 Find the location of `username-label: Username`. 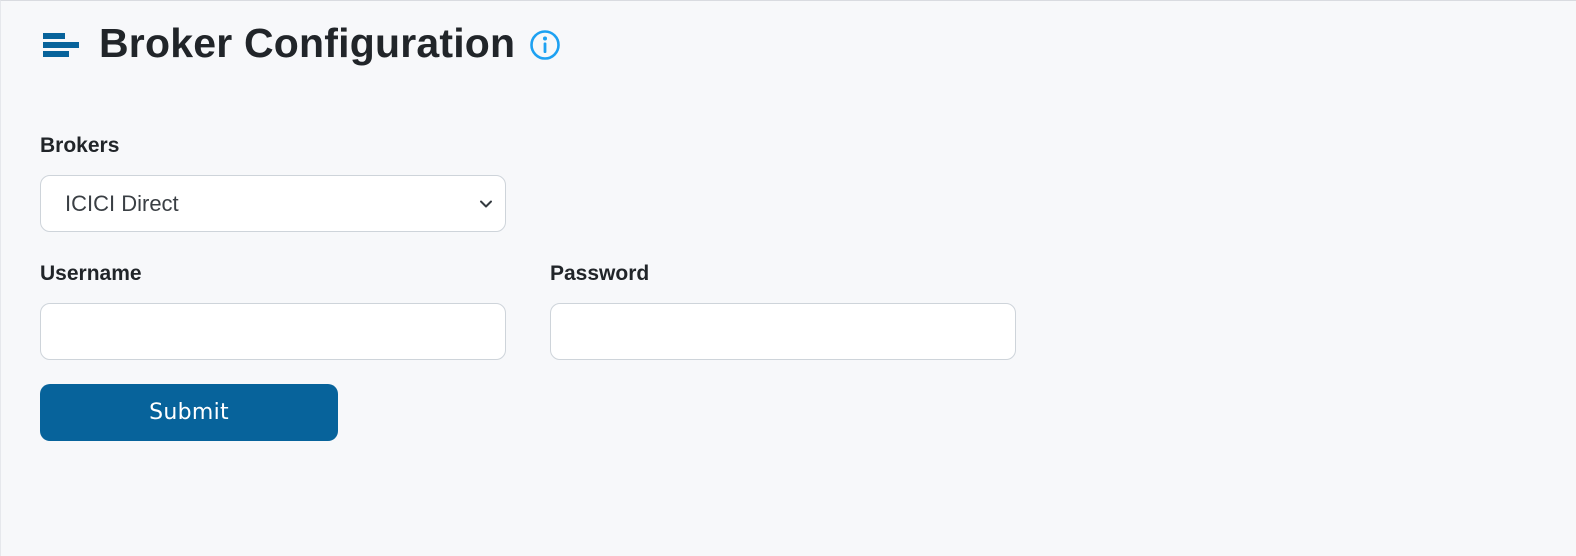

username-label: Username is located at coordinates (91, 273).